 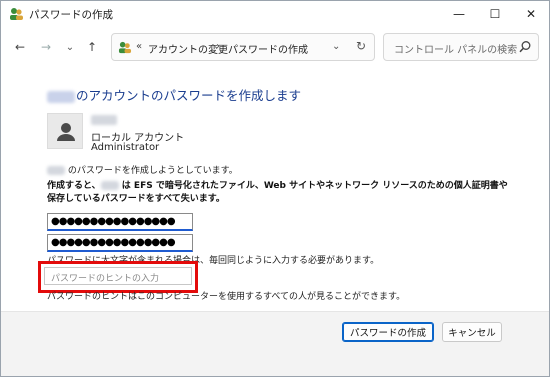 I want to click on search-input: コントロール パネルの検索, so click(x=455, y=48).